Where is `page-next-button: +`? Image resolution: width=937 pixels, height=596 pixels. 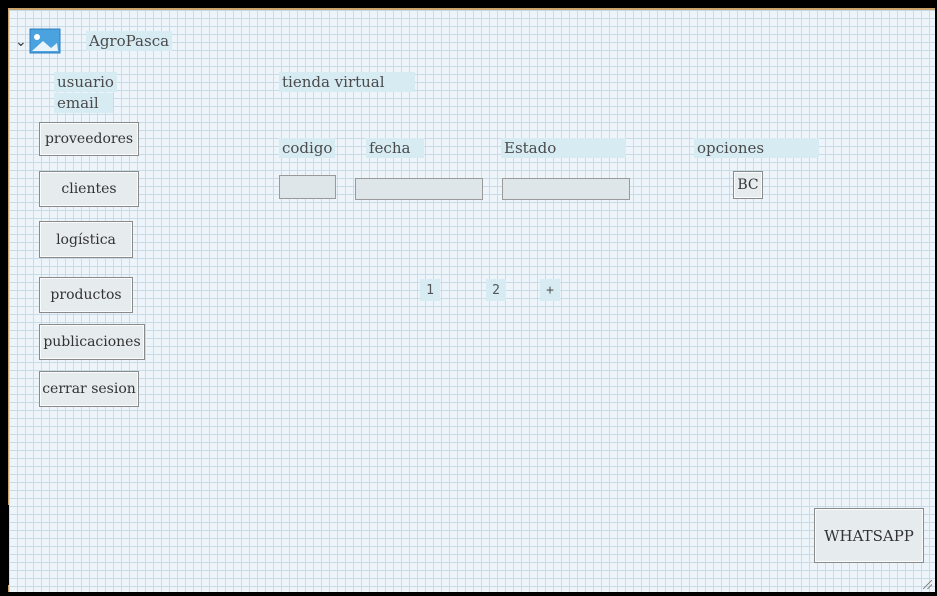 page-next-button: + is located at coordinates (550, 290).